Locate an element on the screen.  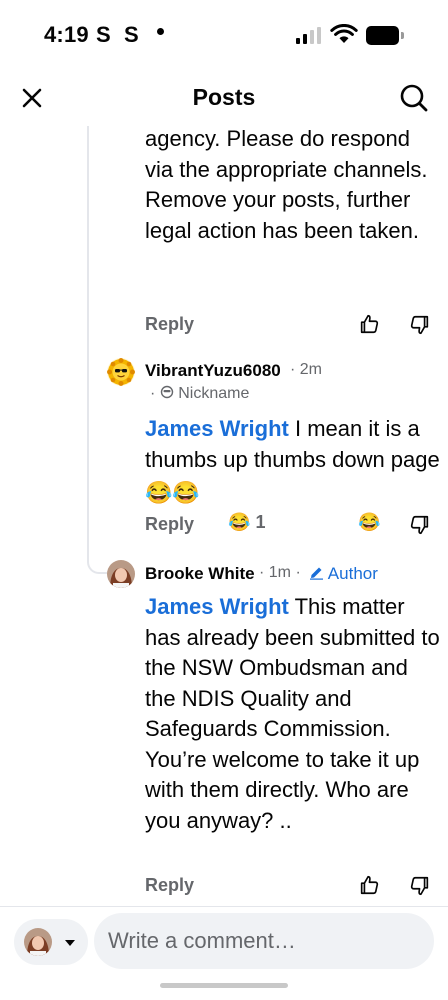
top-navigation-bar: Posts is located at coordinates (224, 96).